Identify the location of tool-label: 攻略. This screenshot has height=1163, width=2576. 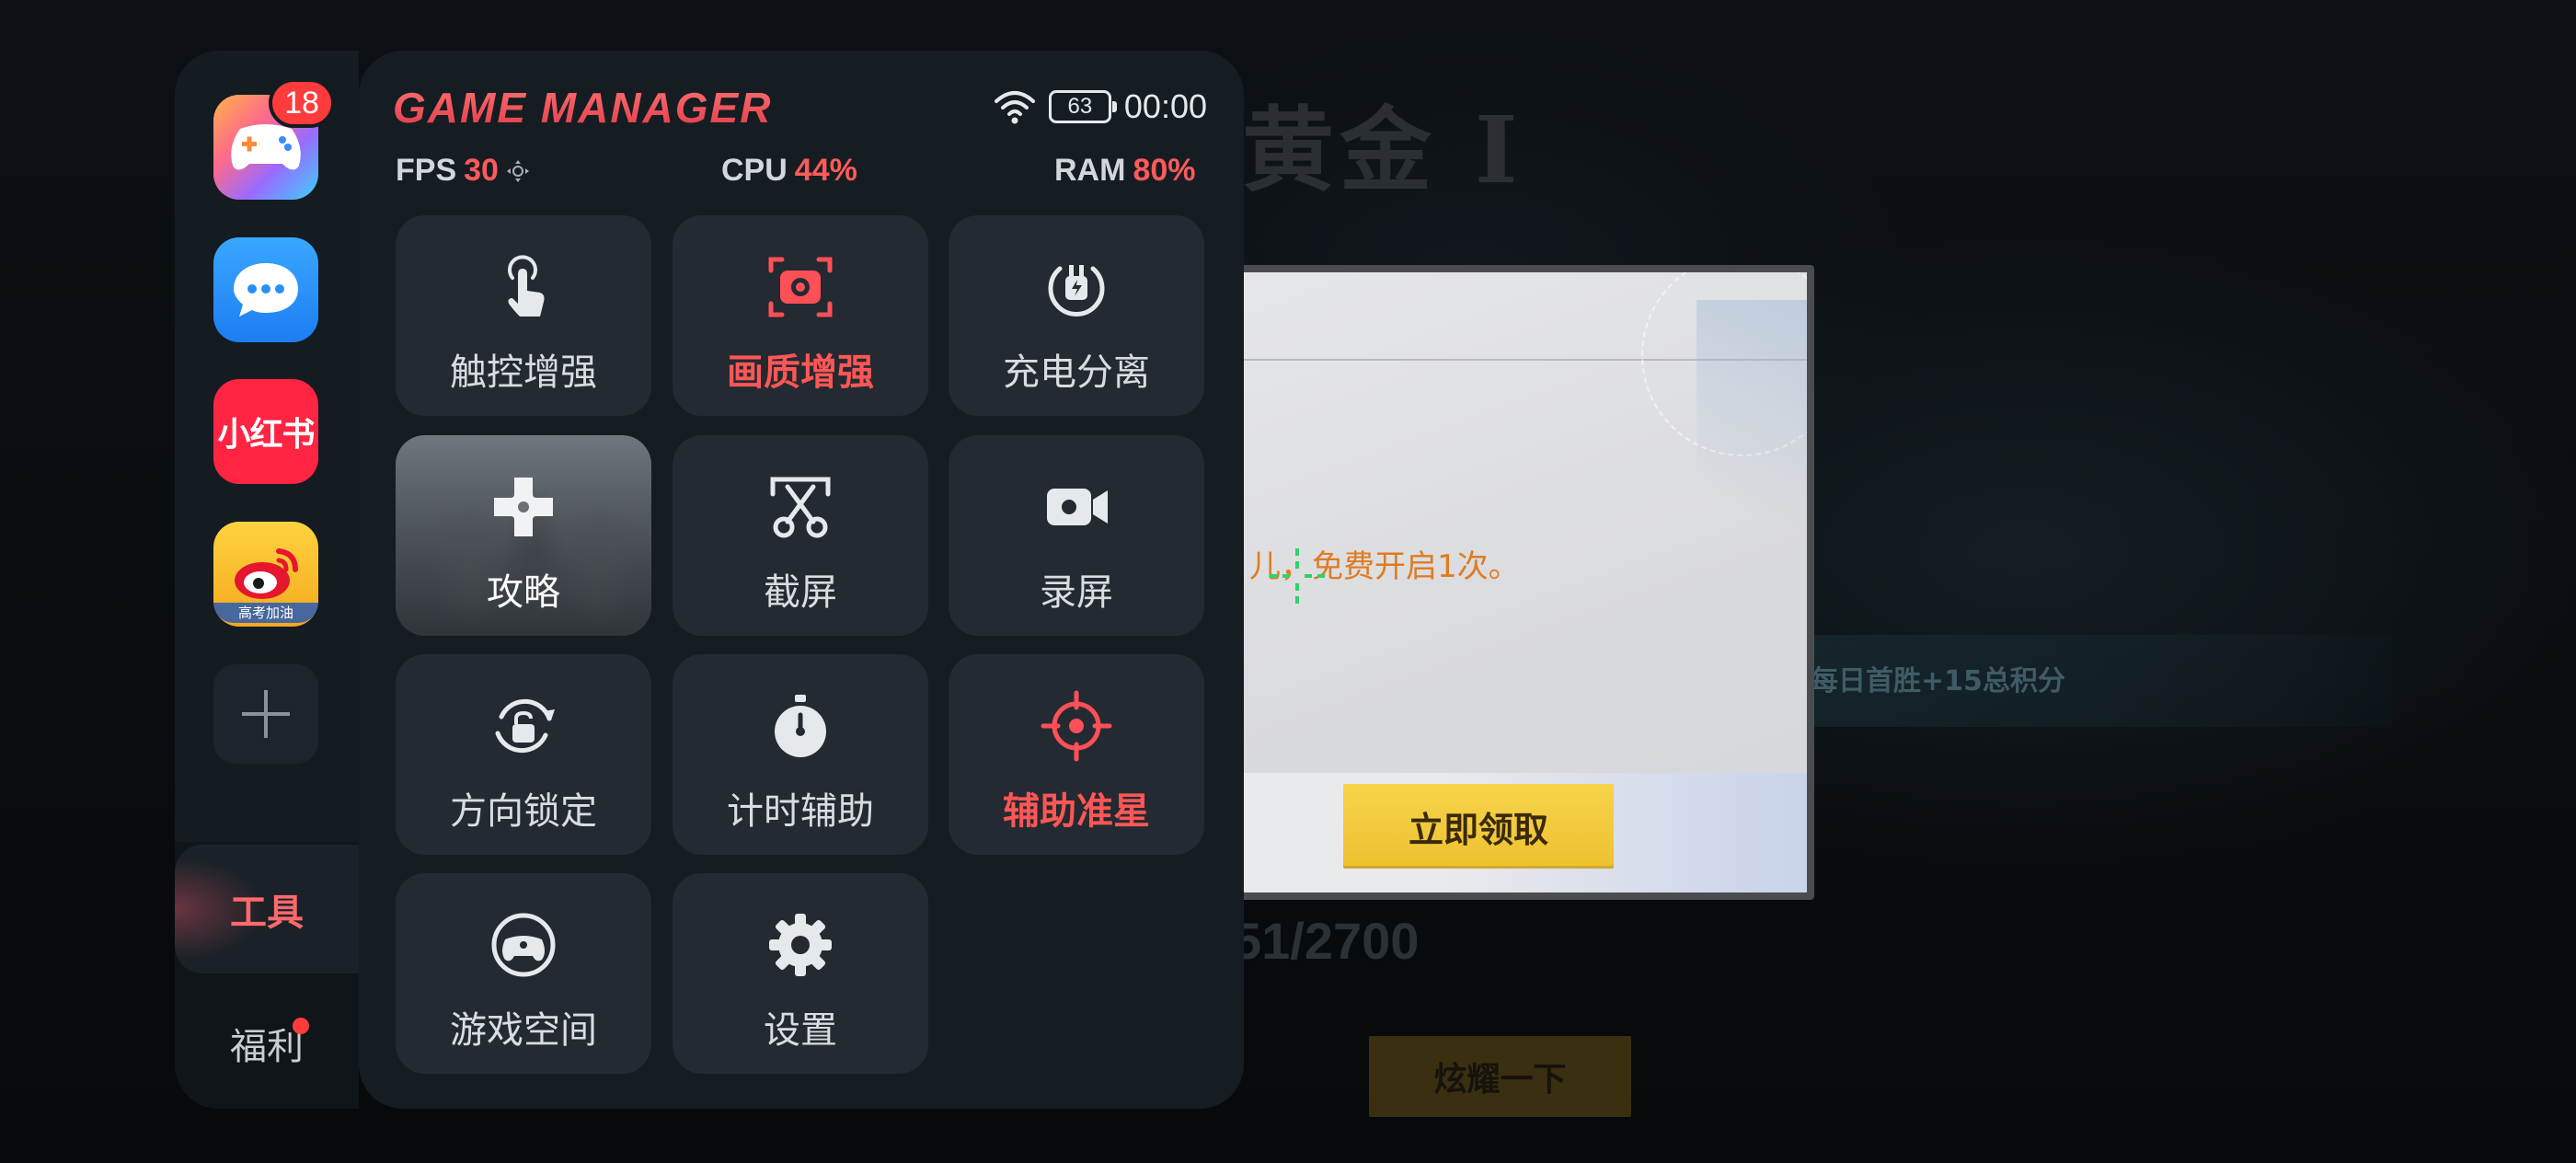
(523, 592).